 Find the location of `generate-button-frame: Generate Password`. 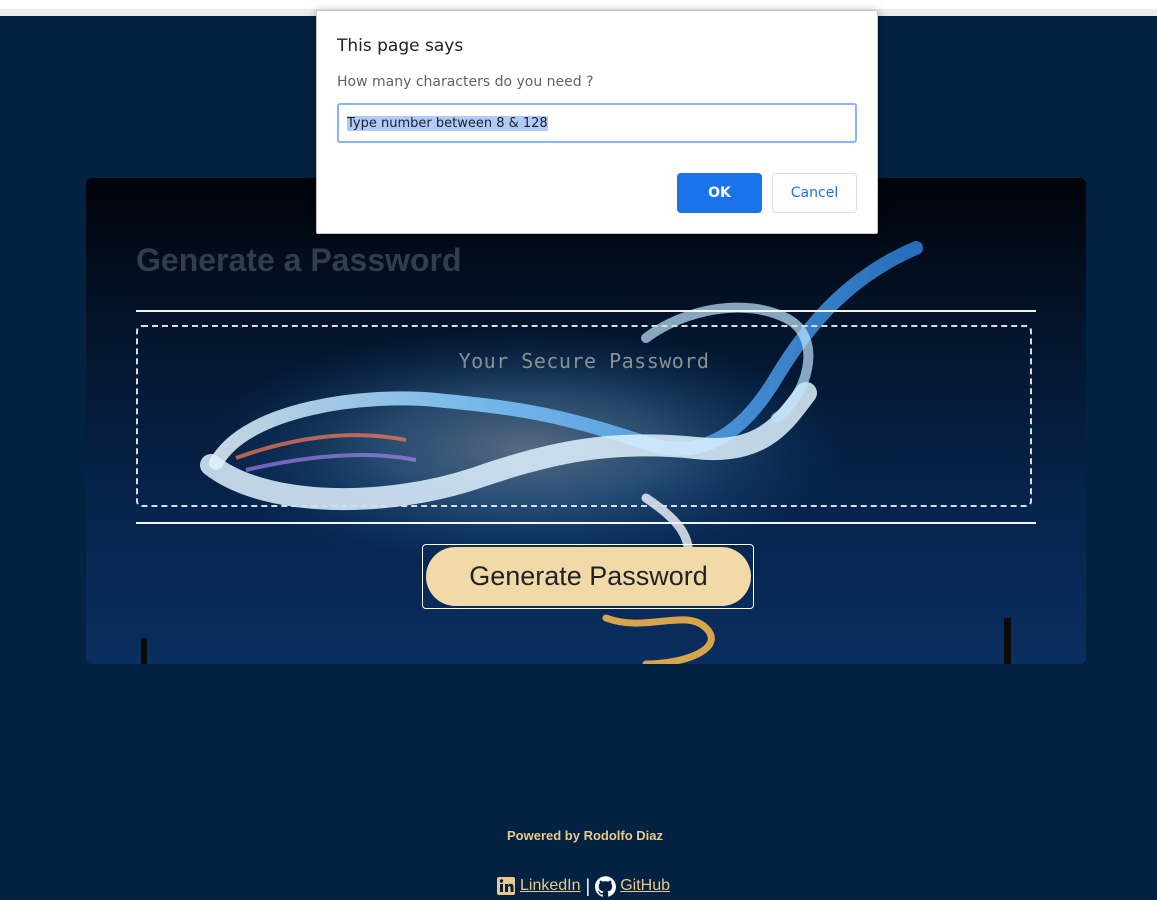

generate-button-frame: Generate Password is located at coordinates (588, 576).